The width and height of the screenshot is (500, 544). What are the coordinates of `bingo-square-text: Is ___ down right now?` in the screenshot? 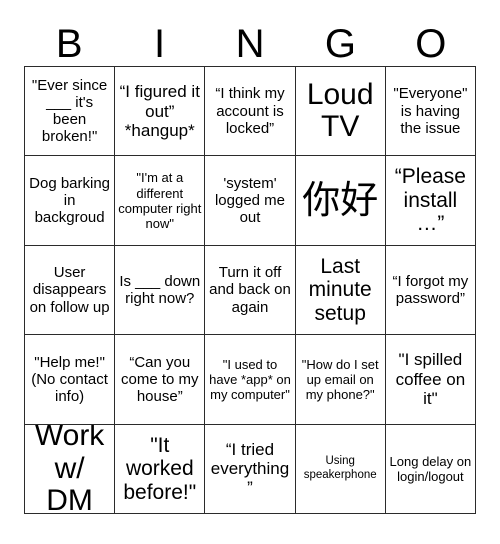 It's located at (160, 289).